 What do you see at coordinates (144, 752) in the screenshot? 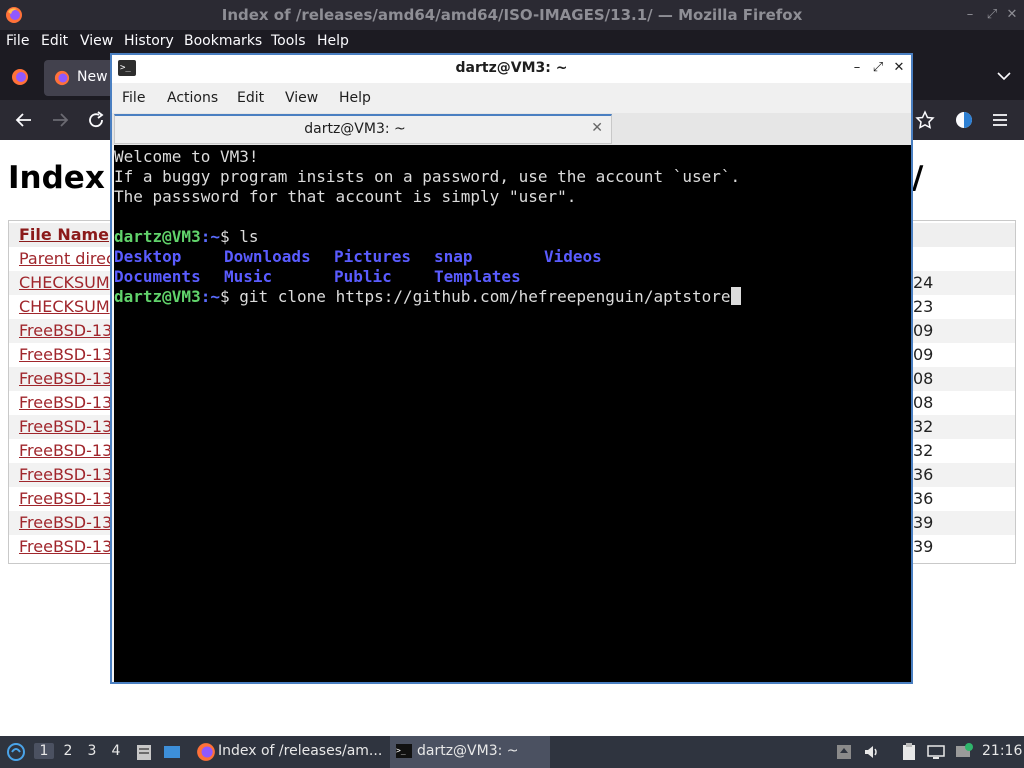
I see `file-manager-icon` at bounding box center [144, 752].